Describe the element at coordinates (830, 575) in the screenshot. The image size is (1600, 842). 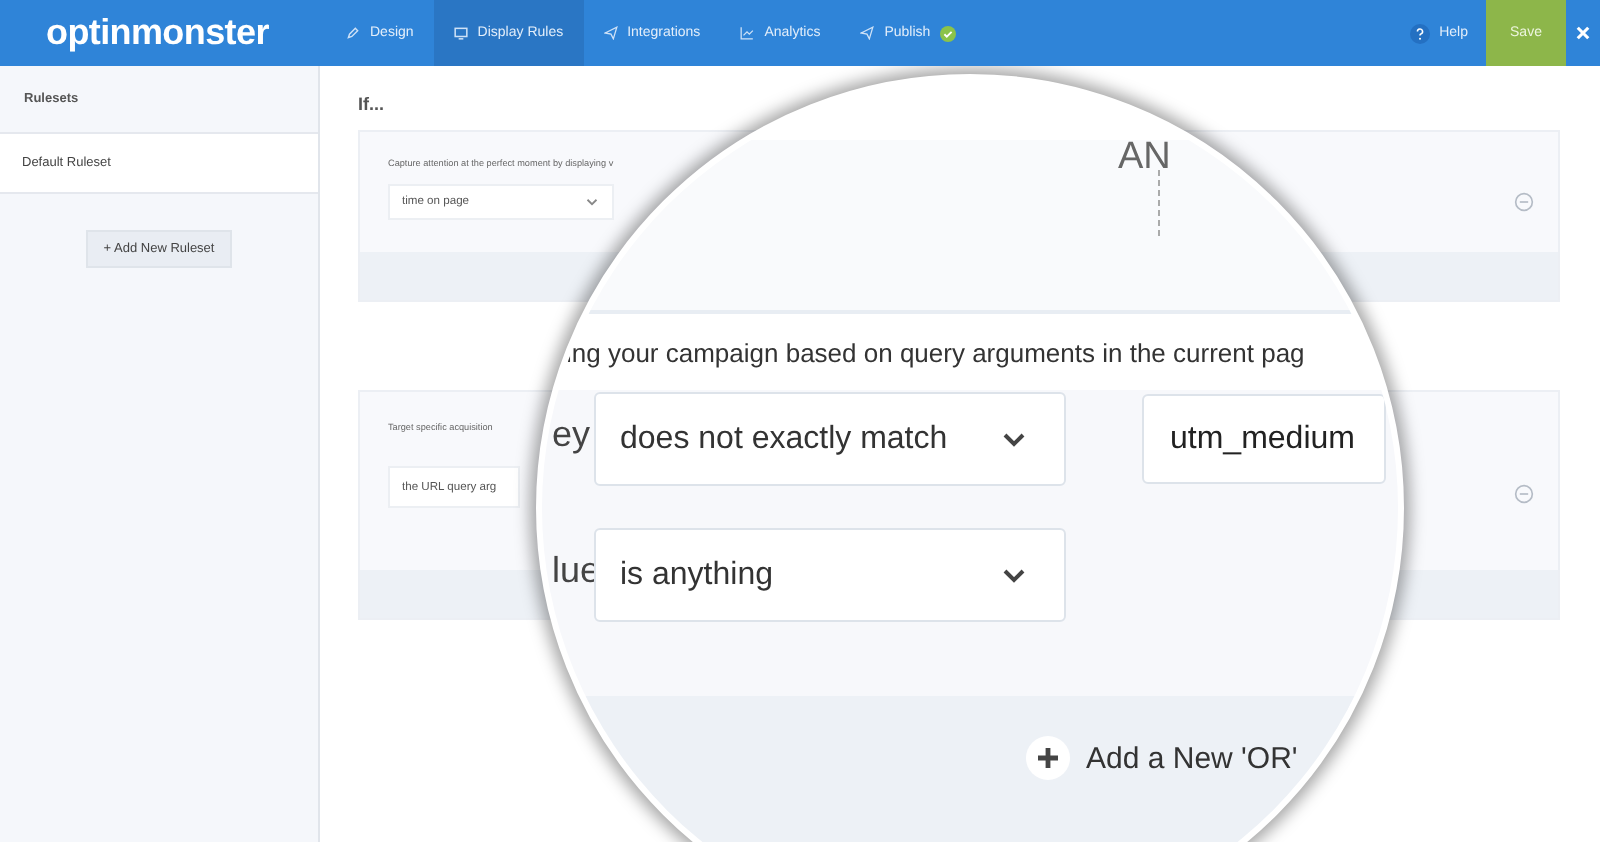
I see `operator-dropdown: is anything` at that location.